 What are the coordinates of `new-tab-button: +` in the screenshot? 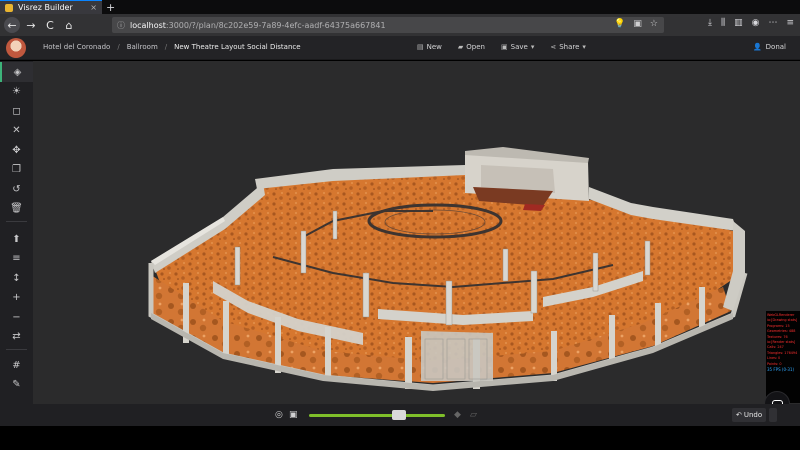 It's located at (110, 7).